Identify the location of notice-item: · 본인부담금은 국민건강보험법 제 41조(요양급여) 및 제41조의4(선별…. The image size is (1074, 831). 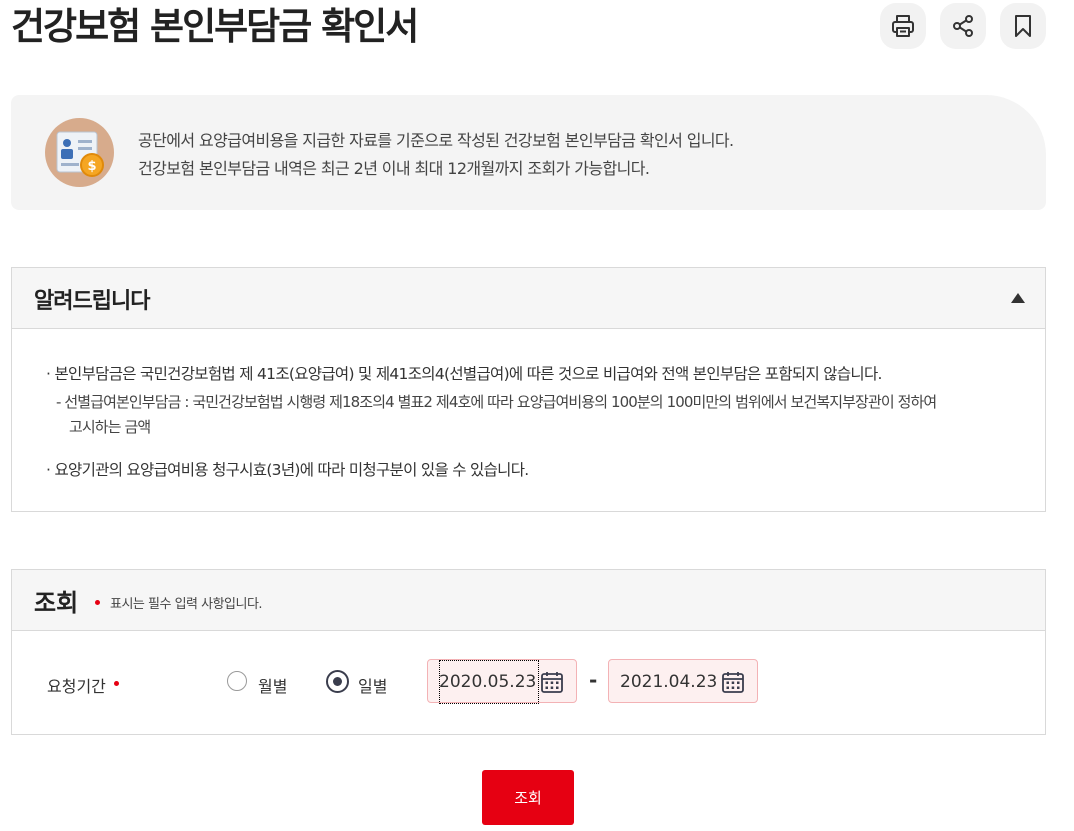
(464, 374).